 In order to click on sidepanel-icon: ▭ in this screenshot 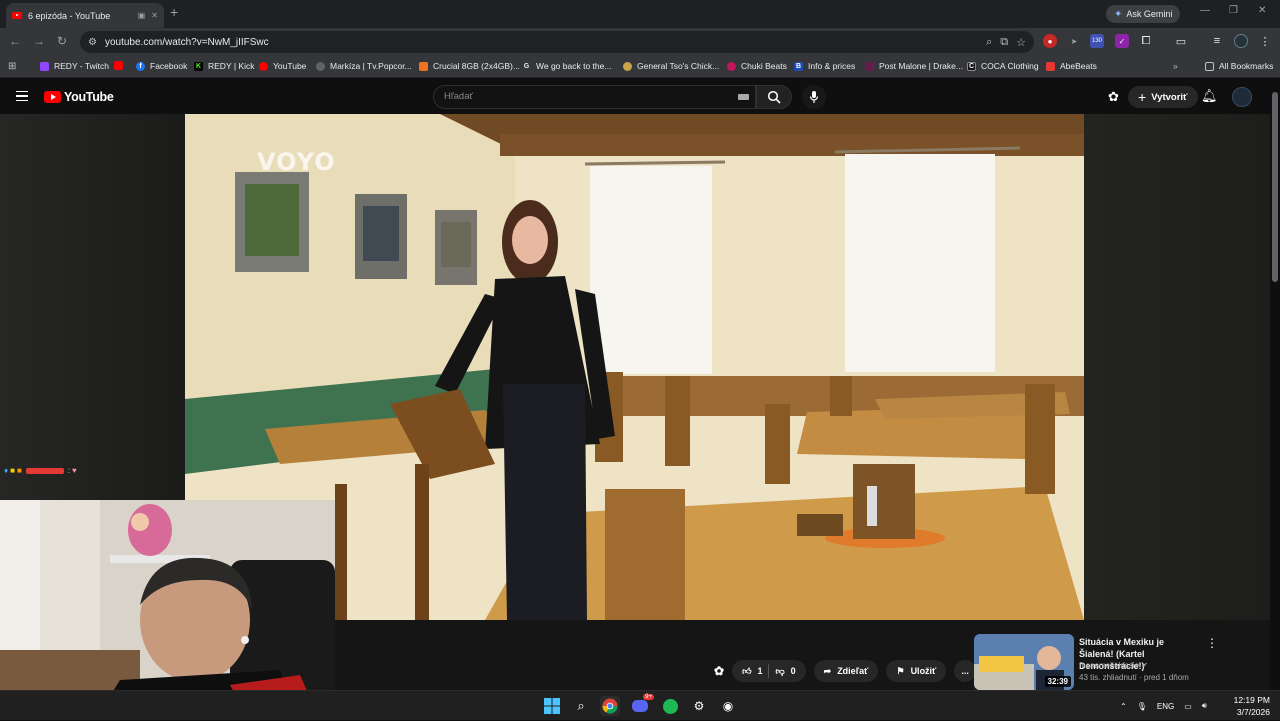, I will do `click(1181, 41)`.